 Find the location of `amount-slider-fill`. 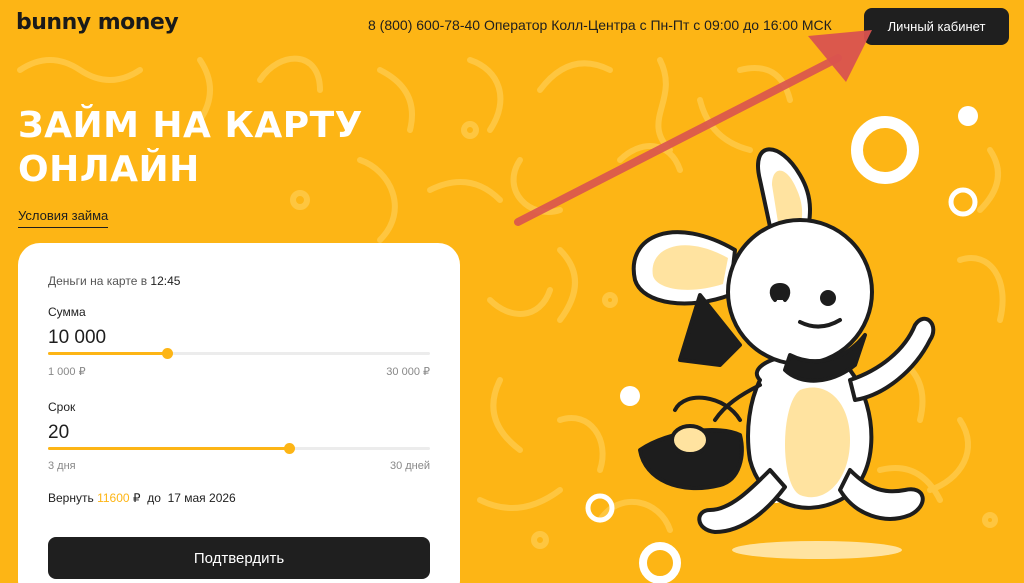

amount-slider-fill is located at coordinates (107, 353).